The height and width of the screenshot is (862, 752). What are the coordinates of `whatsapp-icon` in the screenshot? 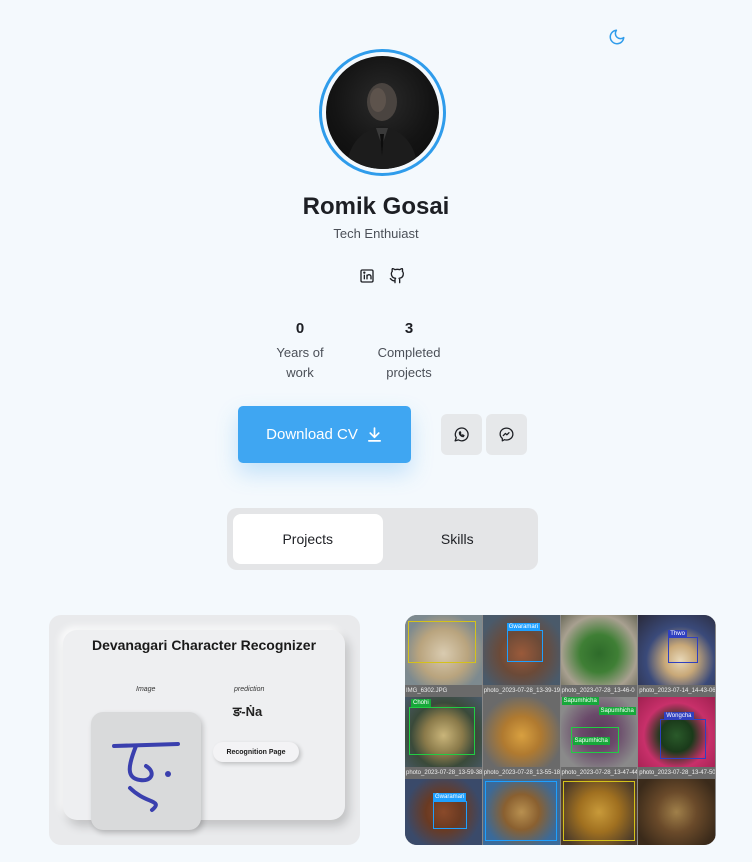 It's located at (461, 434).